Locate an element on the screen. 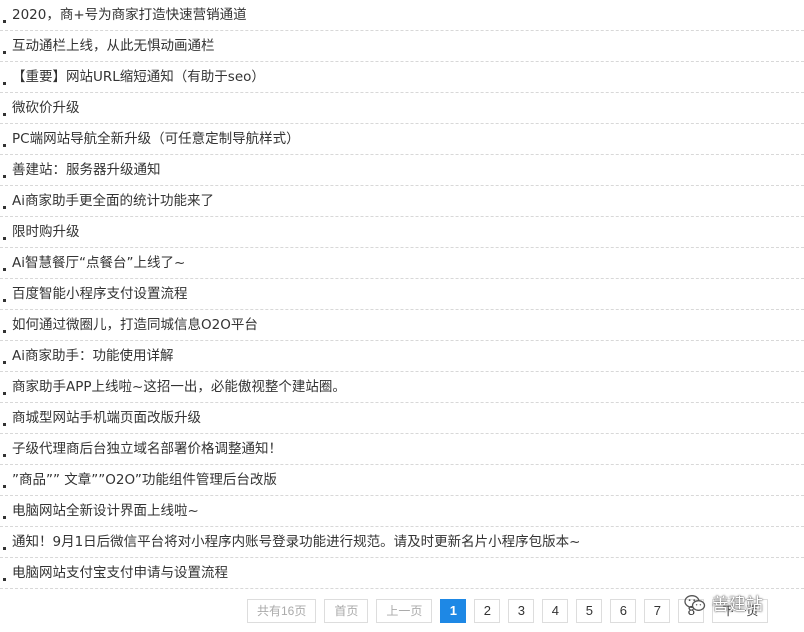 The image size is (804, 632). news-item-title: 2020，商+号为商家打造快速营销通道 is located at coordinates (129, 15).